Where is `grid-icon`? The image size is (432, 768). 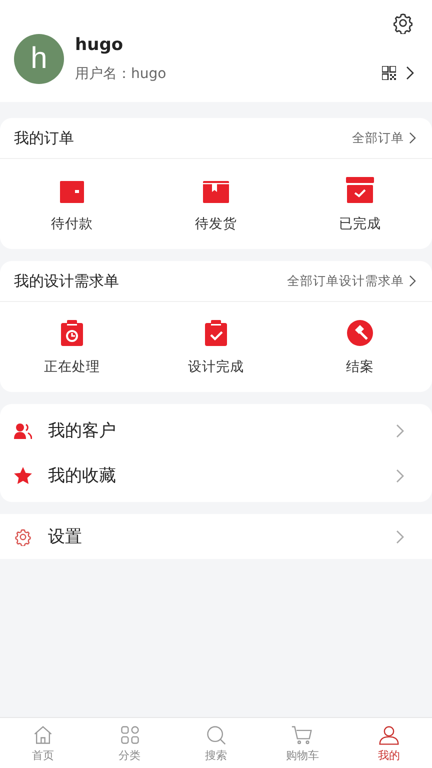
grid-icon is located at coordinates (129, 735).